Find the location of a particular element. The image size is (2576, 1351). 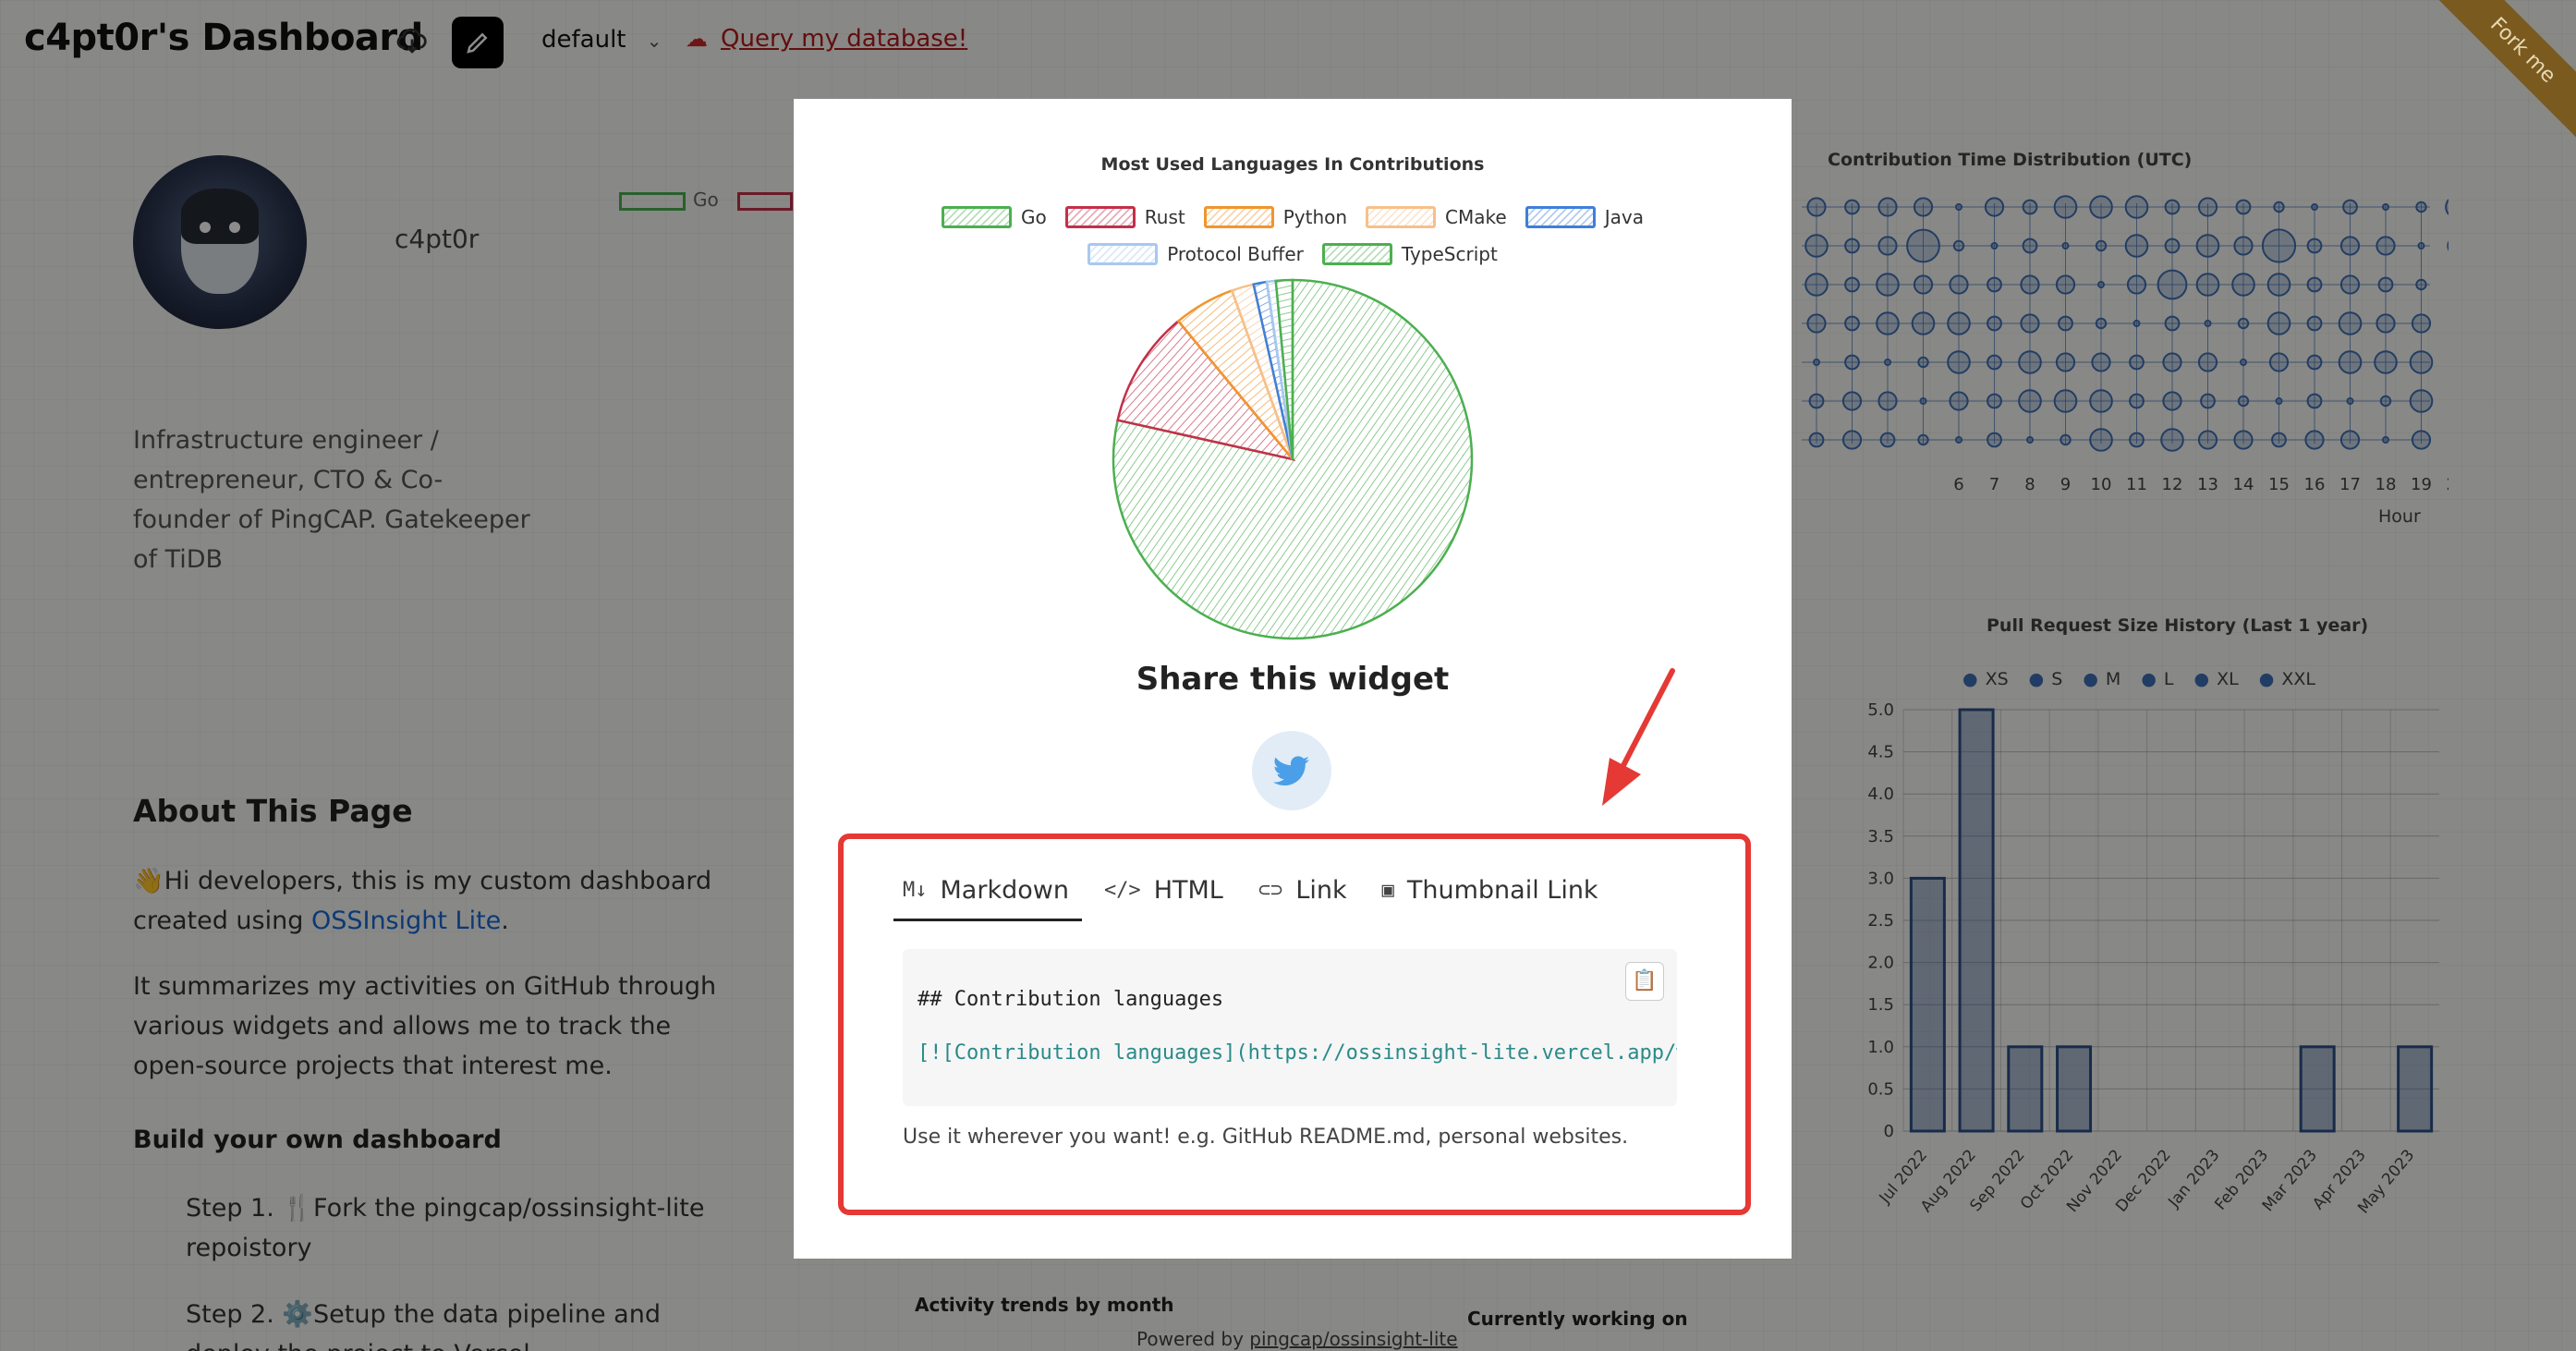

legend-item: CMake is located at coordinates (1436, 217).